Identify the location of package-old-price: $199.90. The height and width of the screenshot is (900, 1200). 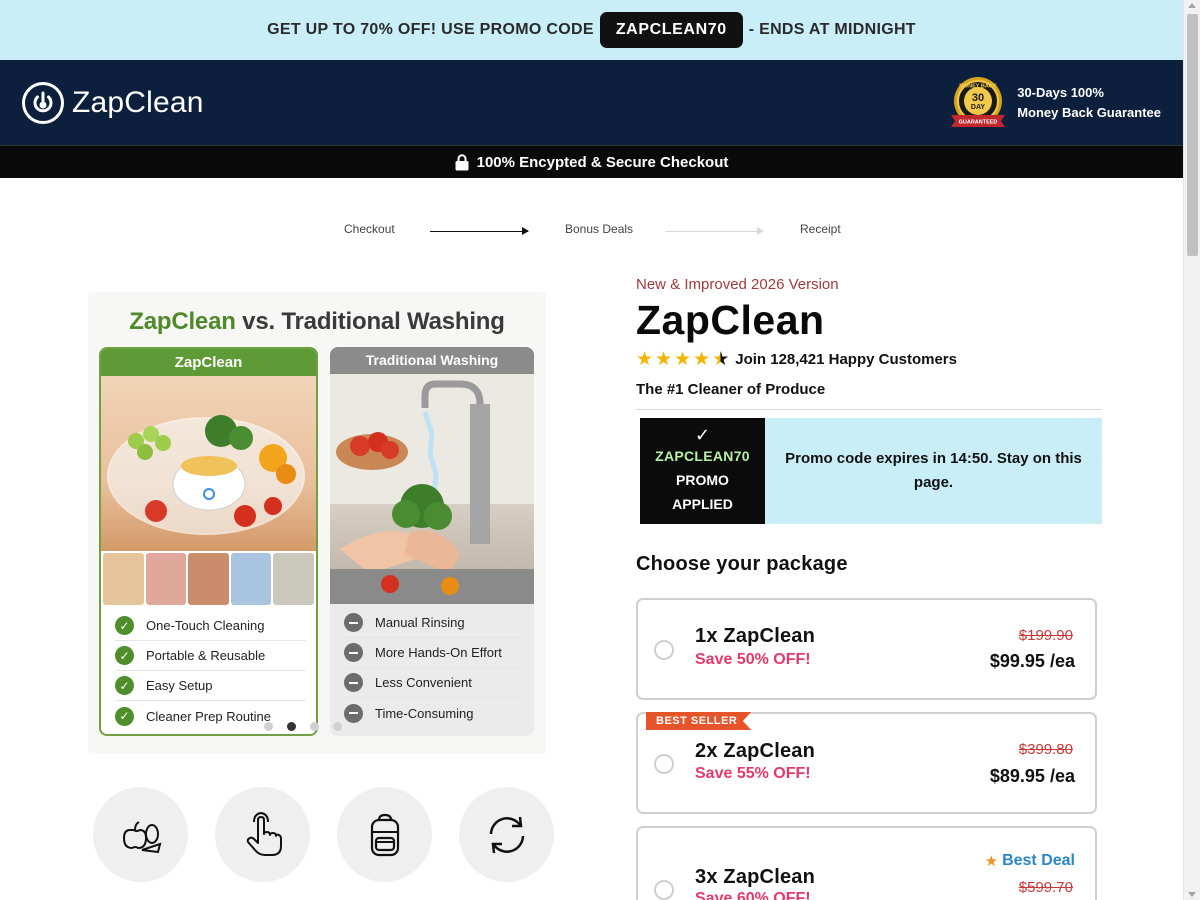
(1045, 635).